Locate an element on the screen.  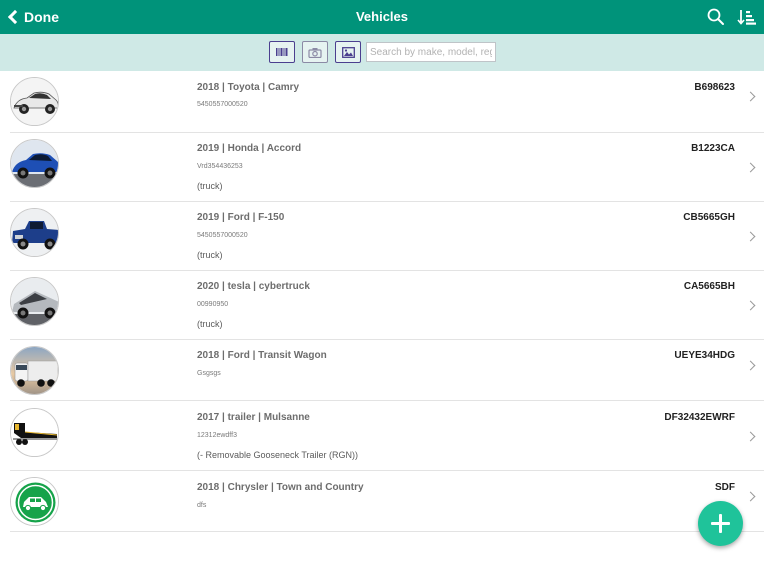
image-icon is located at coordinates (348, 52).